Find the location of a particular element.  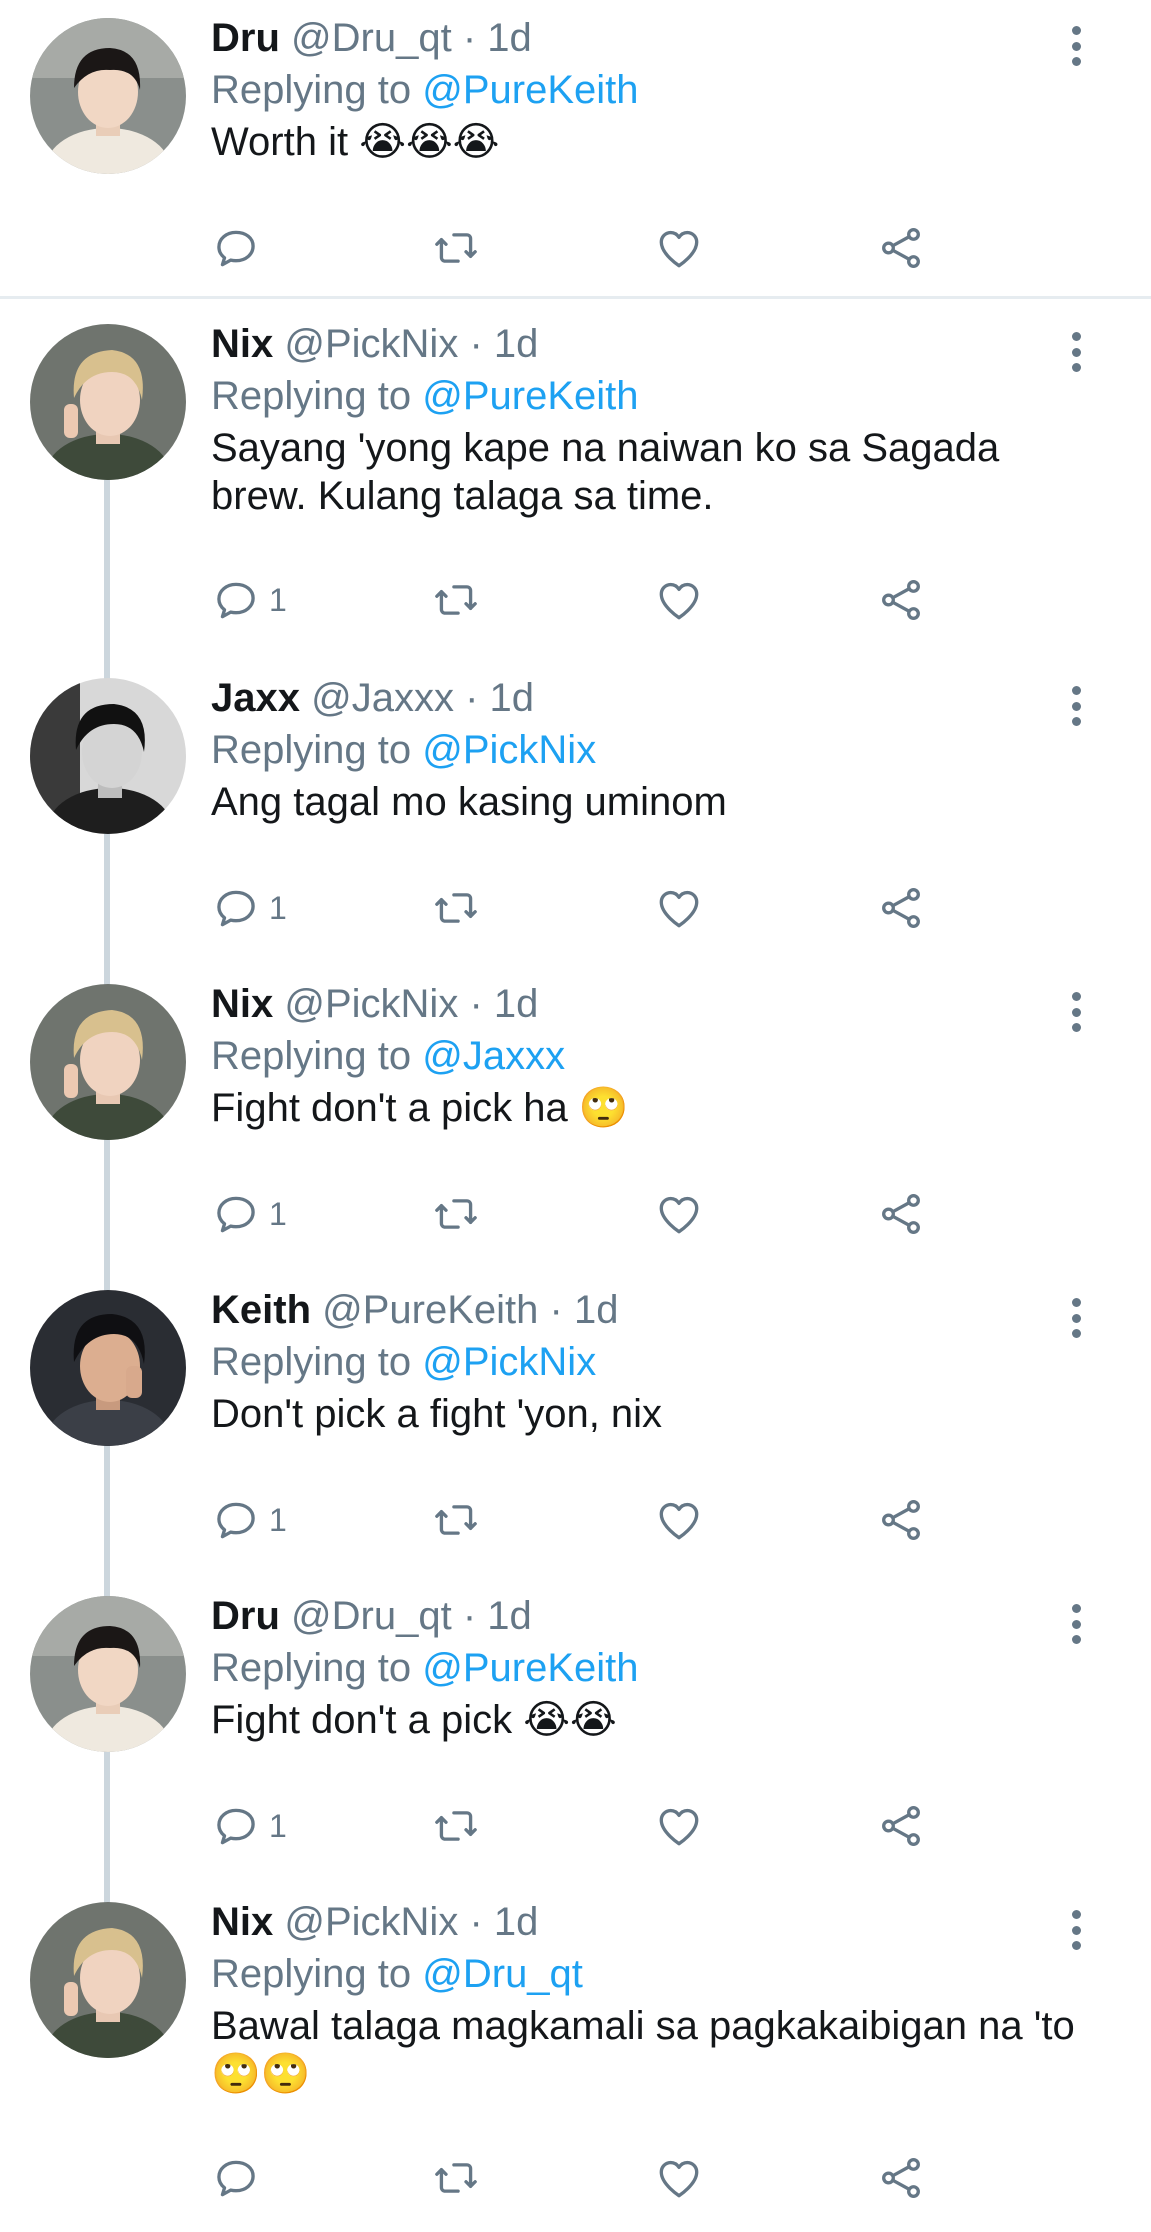

display-name: Keith is located at coordinates (261, 1310).